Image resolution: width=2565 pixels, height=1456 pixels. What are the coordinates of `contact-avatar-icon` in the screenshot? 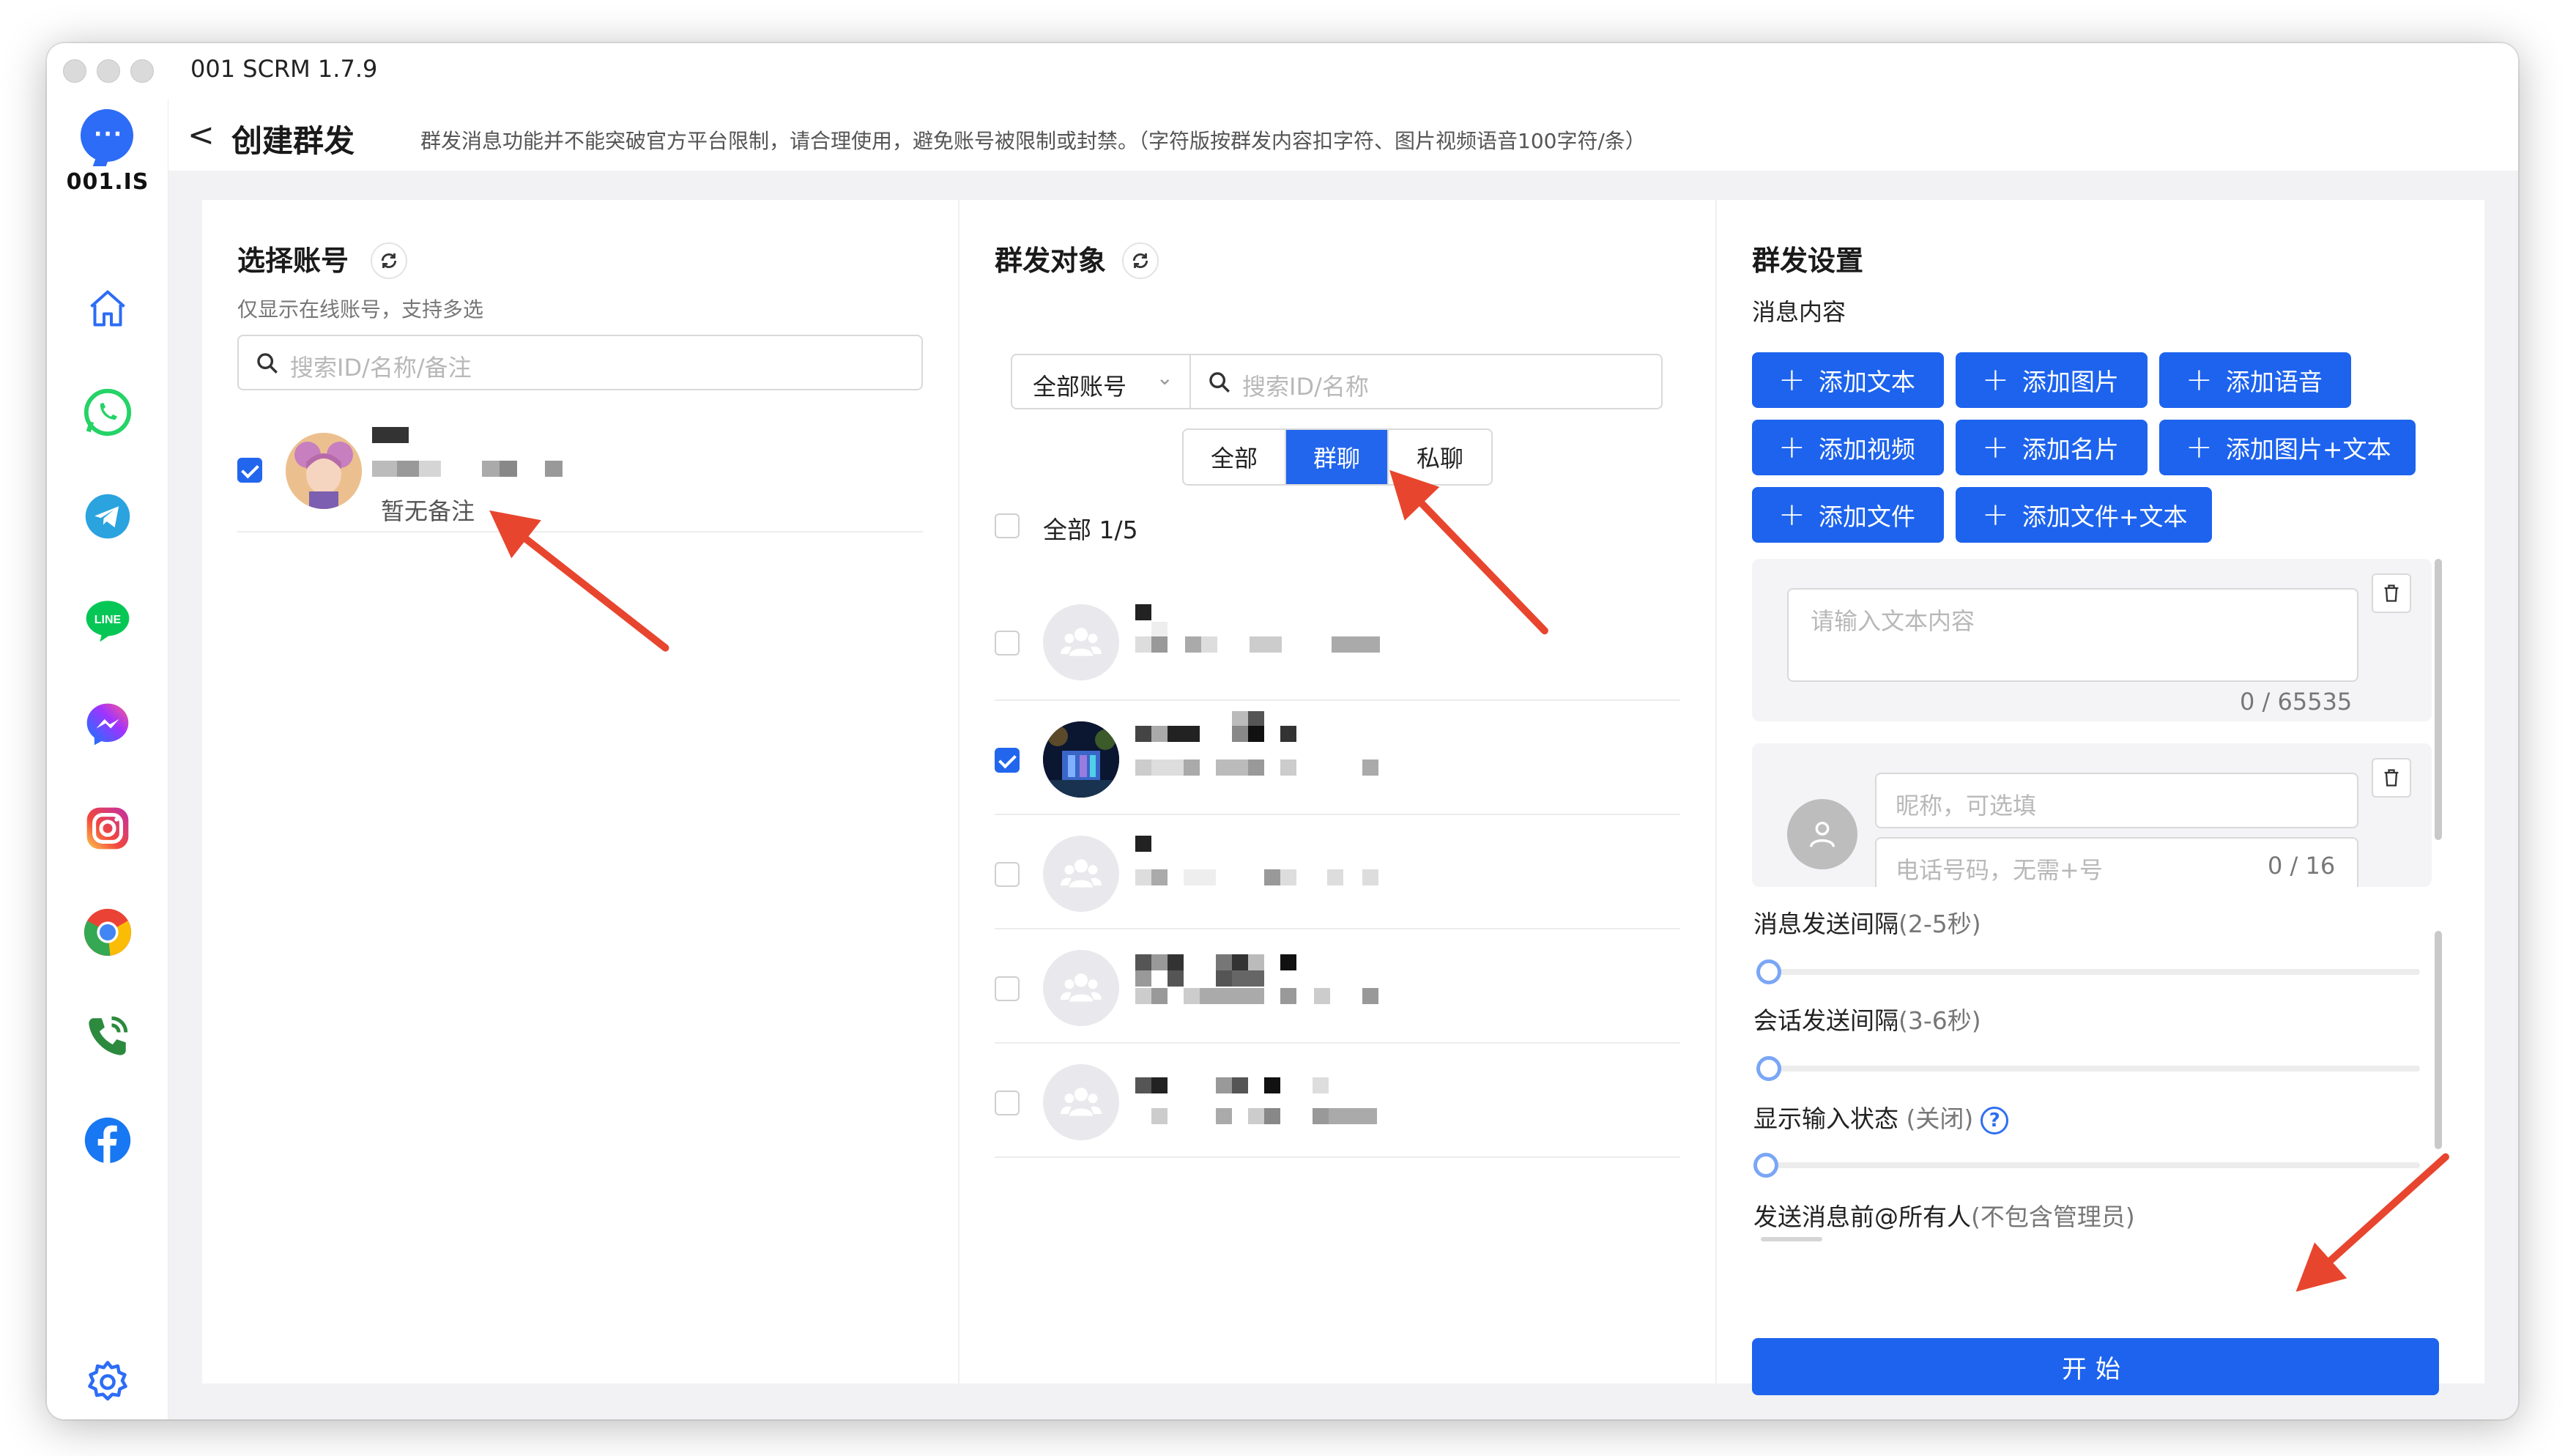 It's located at (1822, 834).